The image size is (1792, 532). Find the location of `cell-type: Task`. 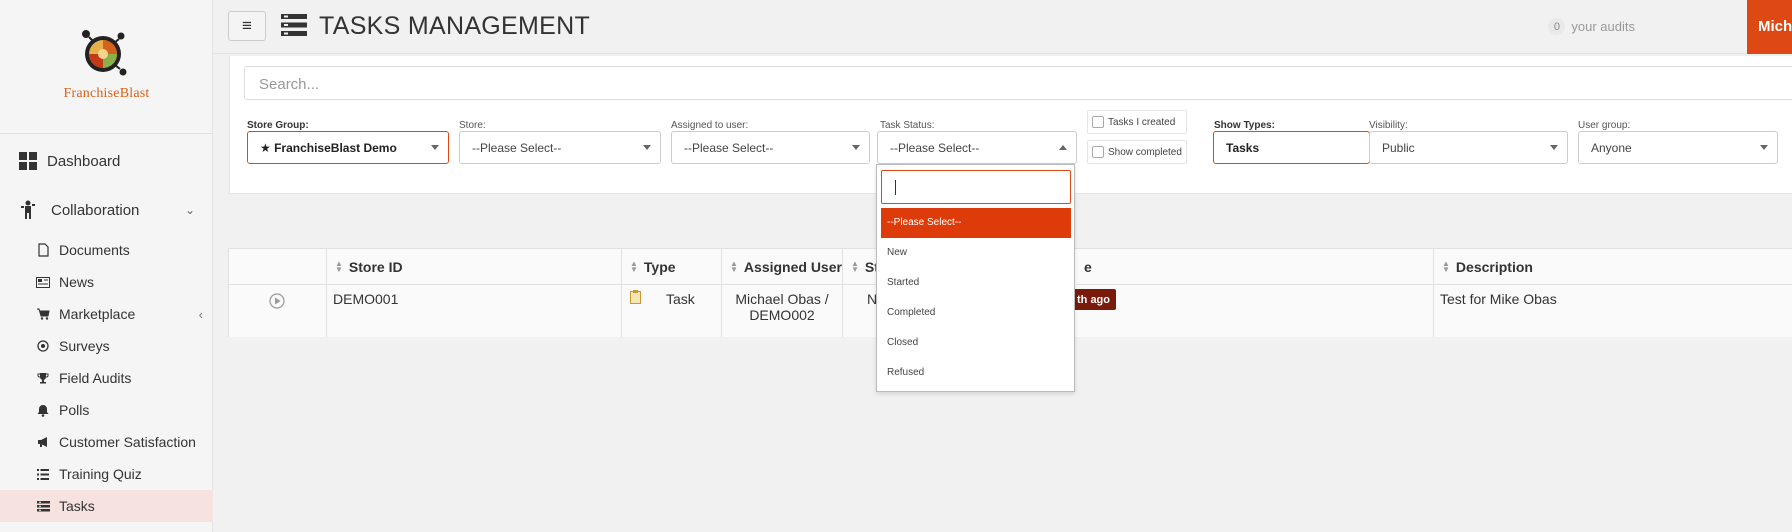

cell-type: Task is located at coordinates (672, 311).